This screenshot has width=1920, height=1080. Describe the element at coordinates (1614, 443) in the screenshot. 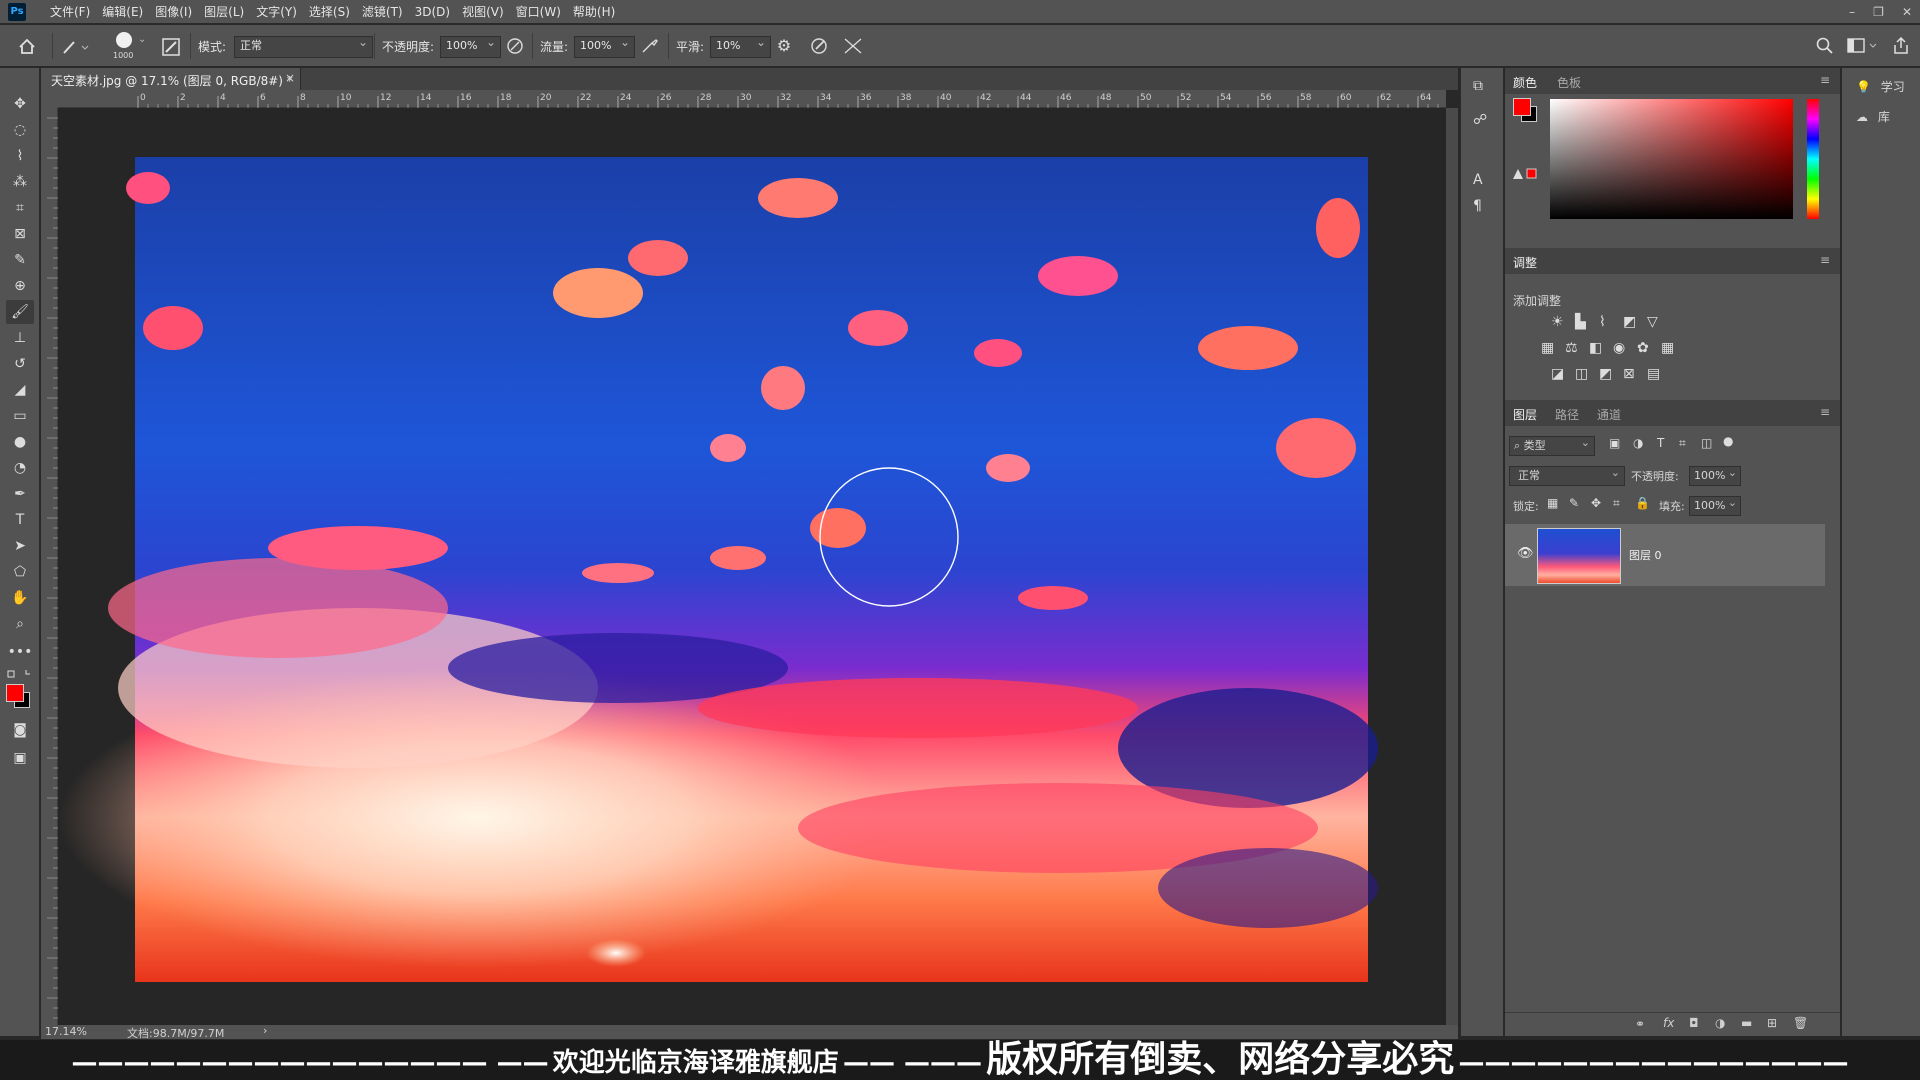

I see `pixel-filter-icon: ▣` at that location.